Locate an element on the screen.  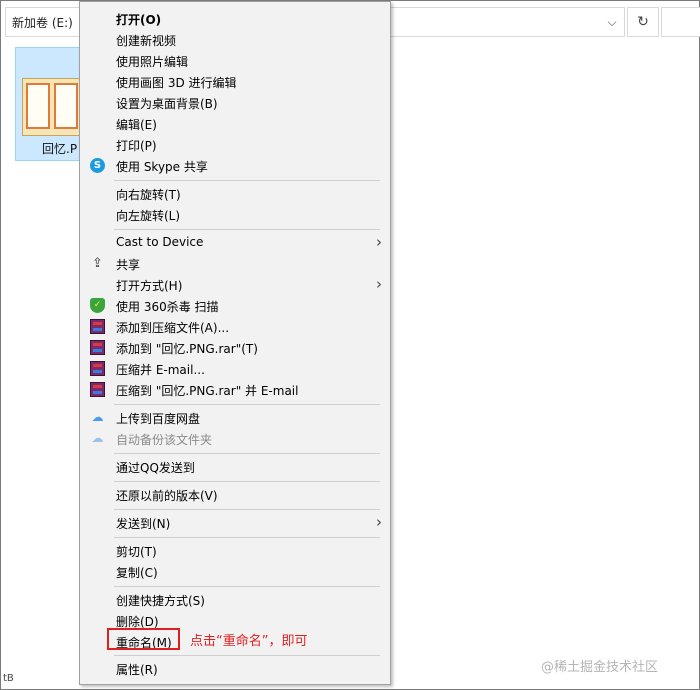
file-item-selected: 回忆.P is located at coordinates (52, 104).